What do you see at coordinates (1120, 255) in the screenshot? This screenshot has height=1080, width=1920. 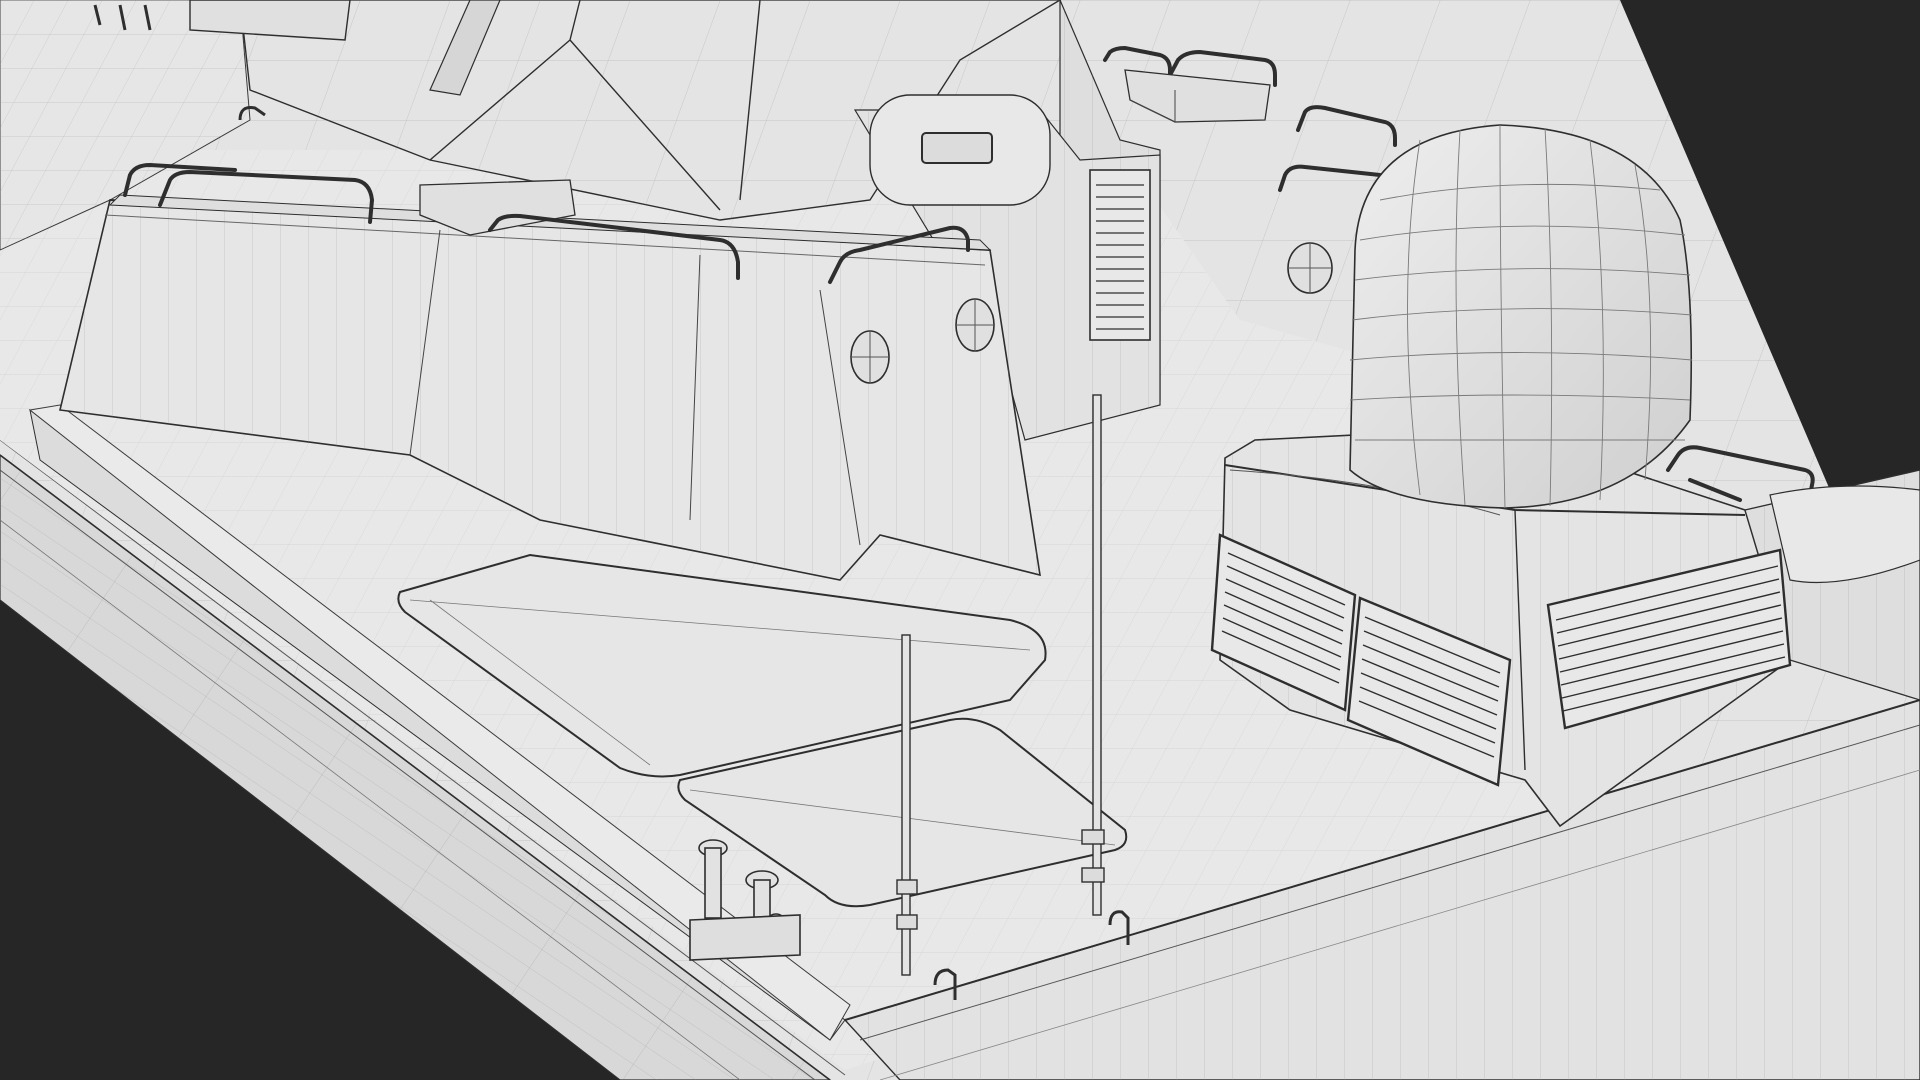 I see `vent-grille-tower` at bounding box center [1120, 255].